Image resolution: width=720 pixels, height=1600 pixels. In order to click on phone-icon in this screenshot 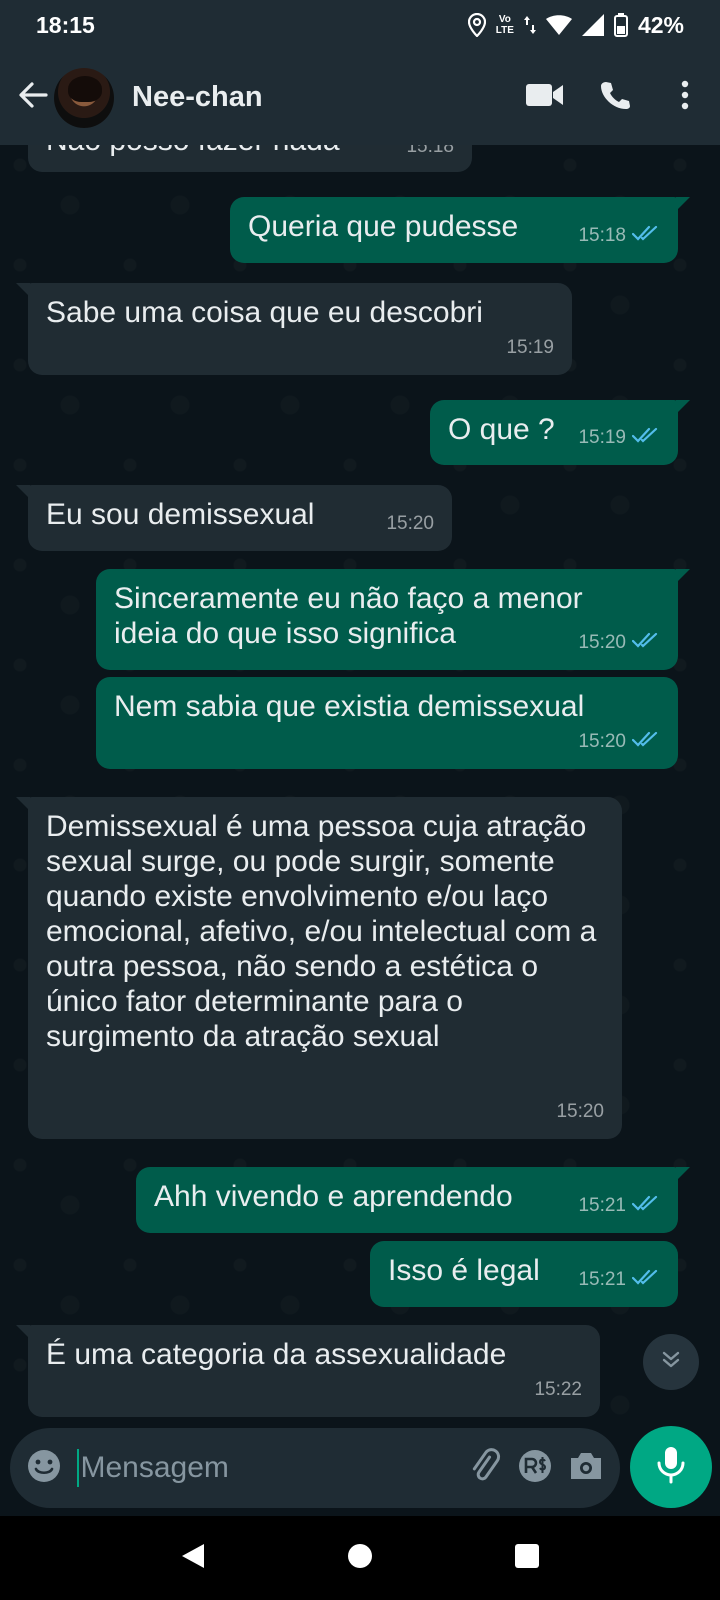, I will do `click(615, 97)`.